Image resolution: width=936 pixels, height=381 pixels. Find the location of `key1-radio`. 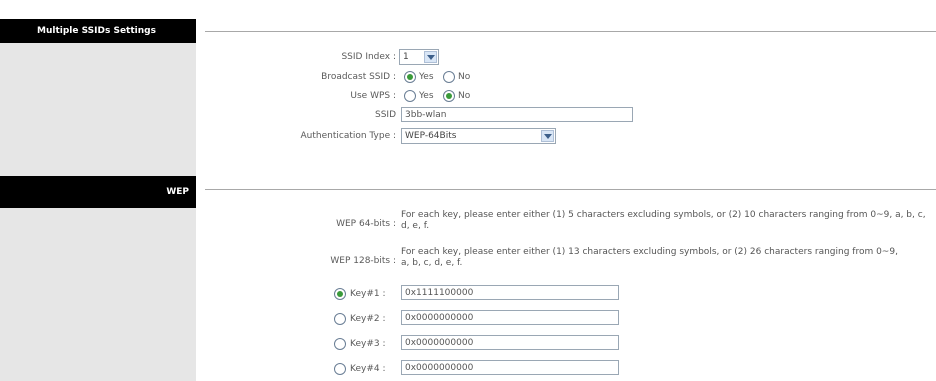

key1-radio is located at coordinates (340, 294).